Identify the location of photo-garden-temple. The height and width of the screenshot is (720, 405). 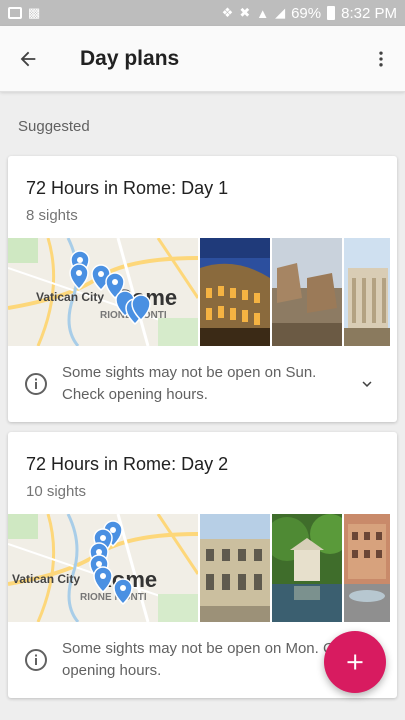
(307, 568).